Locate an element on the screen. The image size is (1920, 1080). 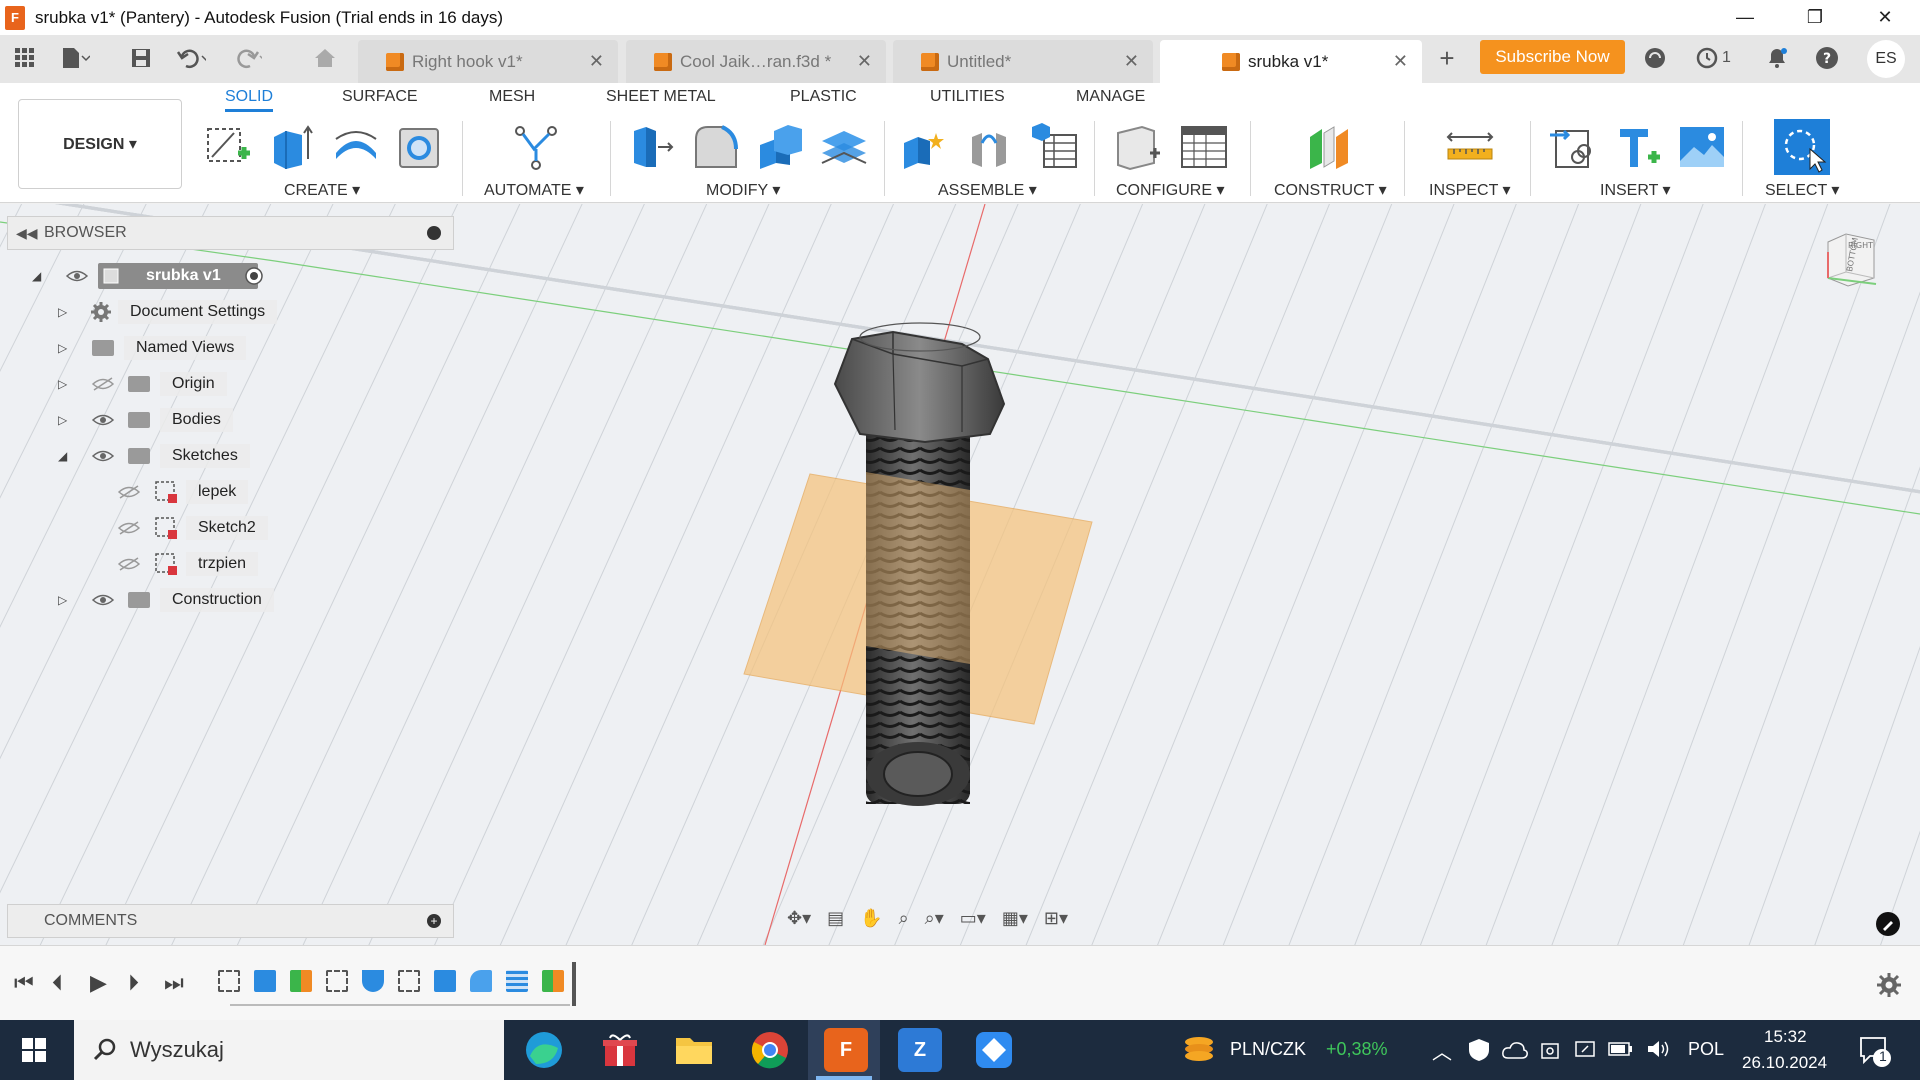
select-group-label: SELECT ▾ is located at coordinates (1802, 190).